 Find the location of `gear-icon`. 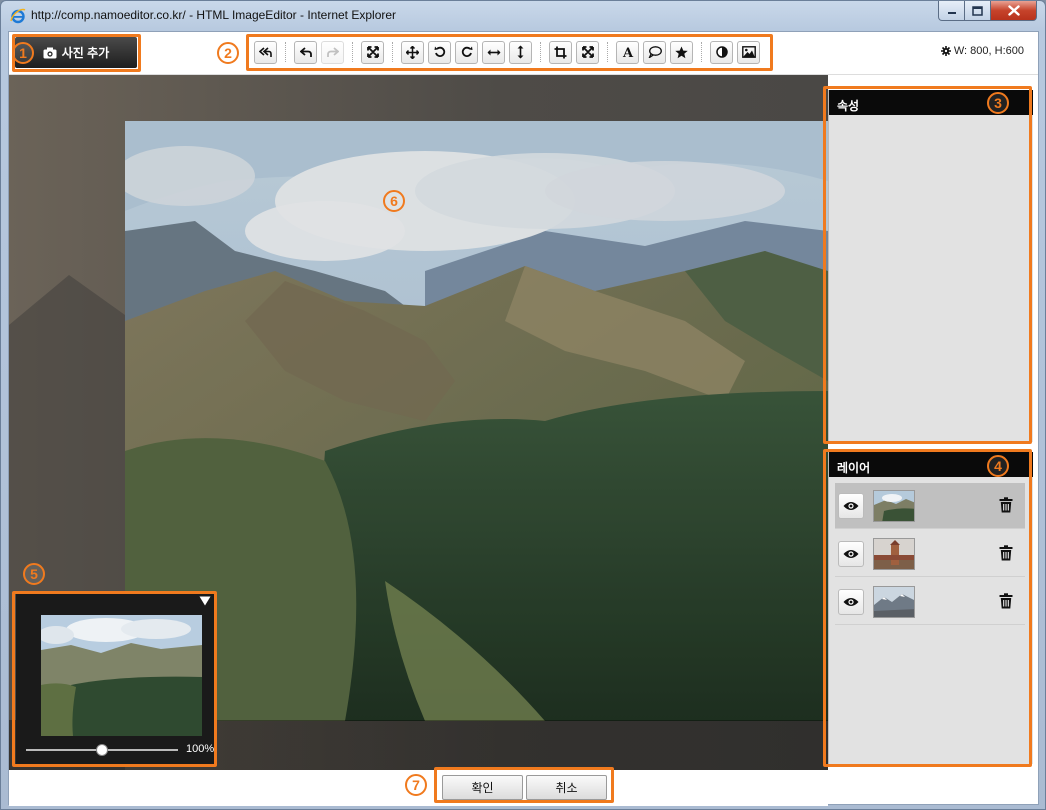

gear-icon is located at coordinates (945, 51).